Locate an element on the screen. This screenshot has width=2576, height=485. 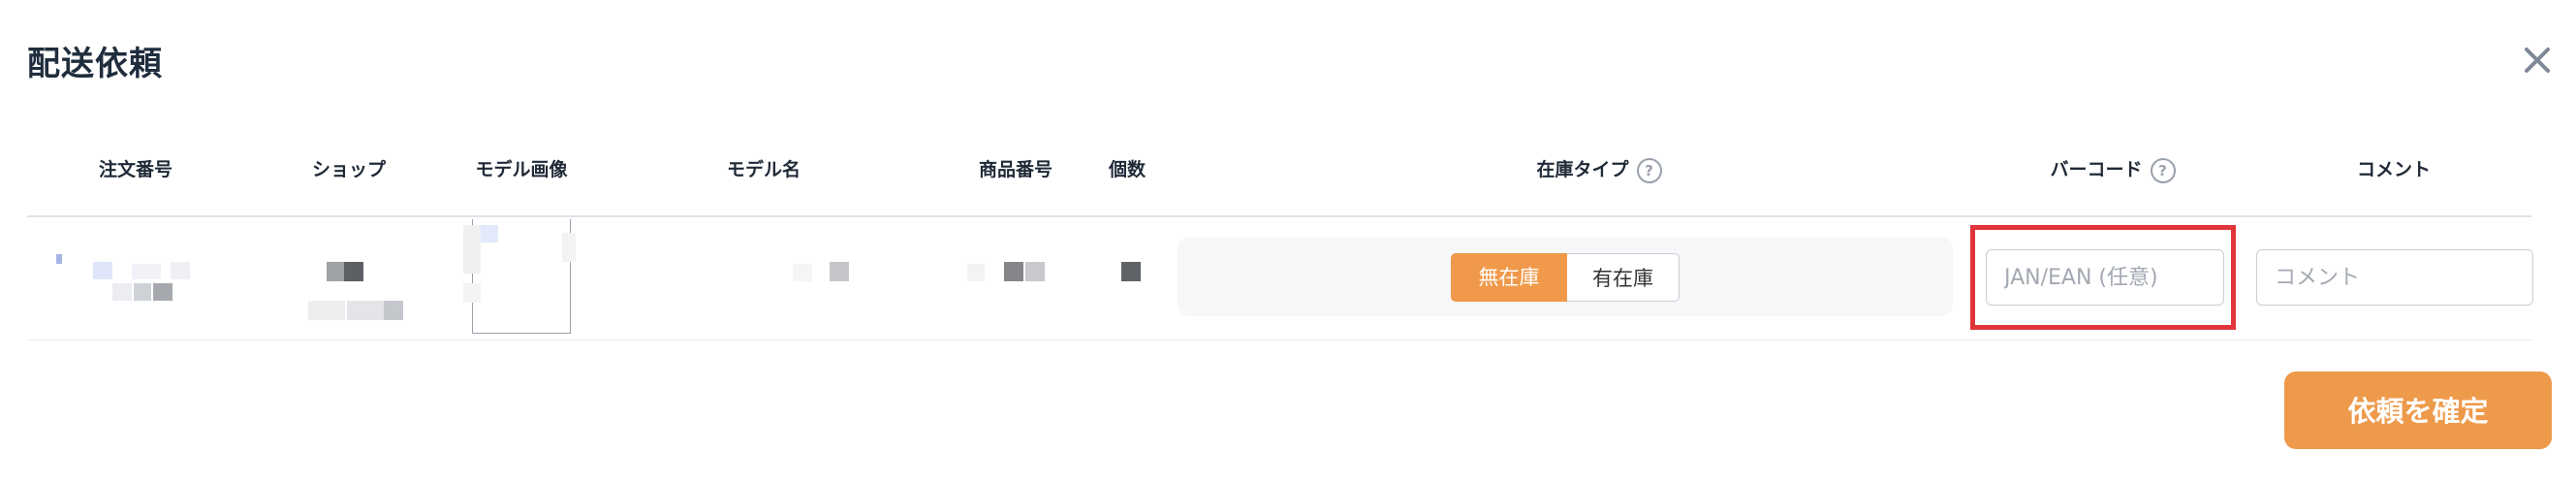
barcode-label: バーコード is located at coordinates (2096, 169).